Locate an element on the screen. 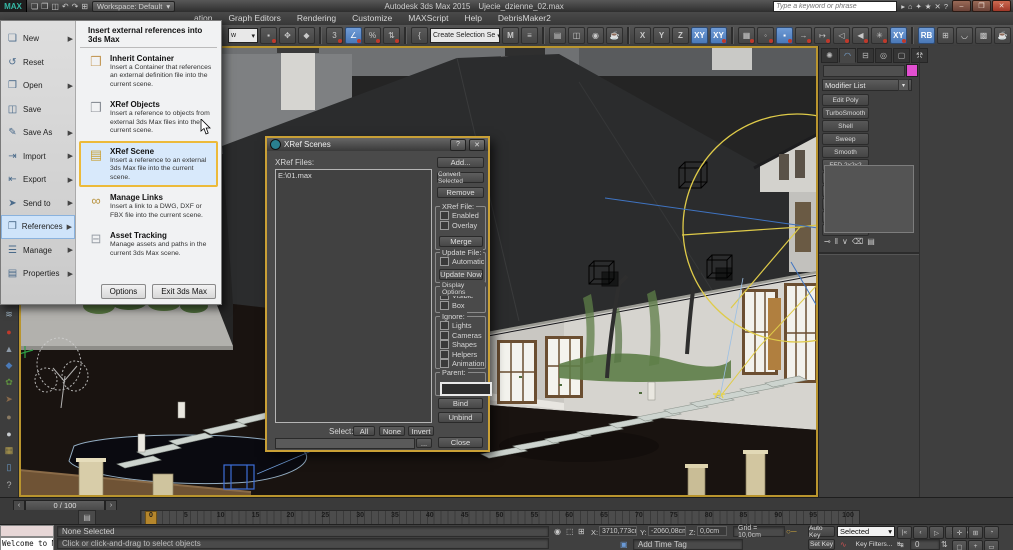 This screenshot has width=1013, height=550. checkbox-helpers: Helpers is located at coordinates (462, 354).